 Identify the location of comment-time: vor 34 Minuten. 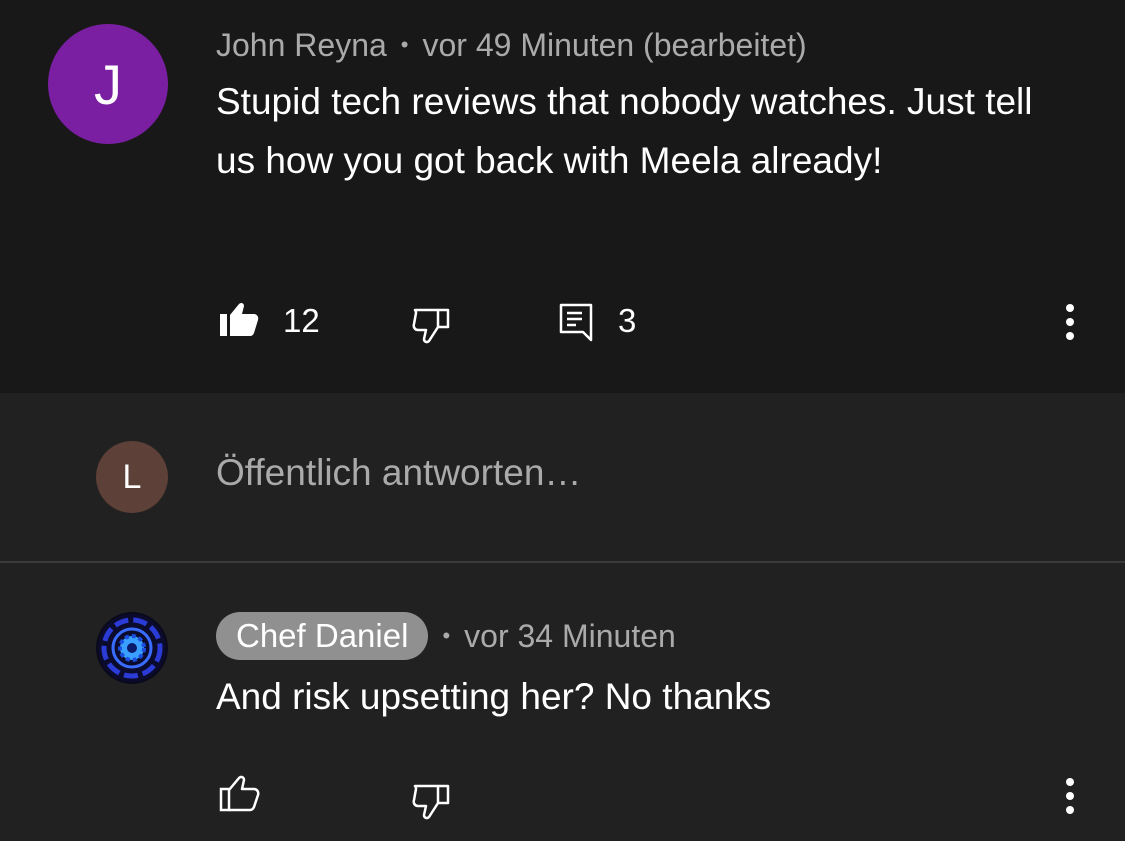
(570, 635).